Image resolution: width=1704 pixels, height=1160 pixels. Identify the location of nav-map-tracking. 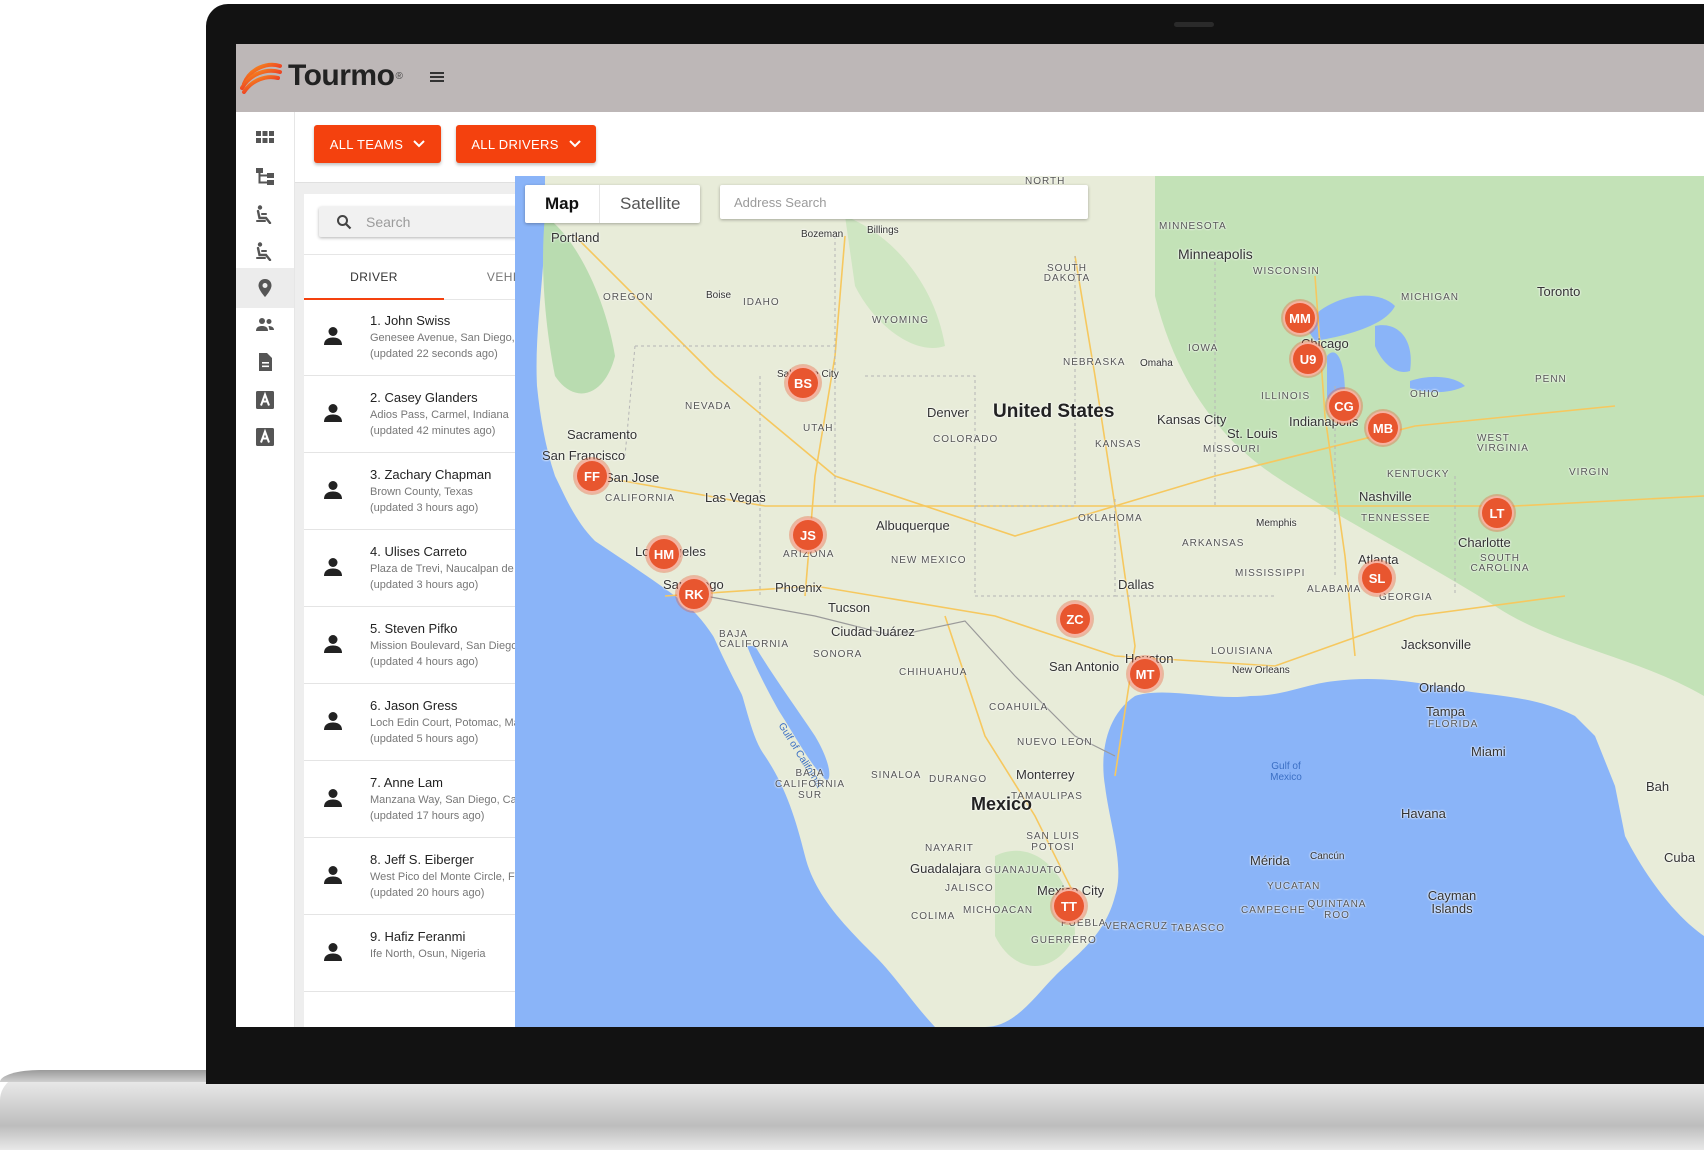
(265, 288).